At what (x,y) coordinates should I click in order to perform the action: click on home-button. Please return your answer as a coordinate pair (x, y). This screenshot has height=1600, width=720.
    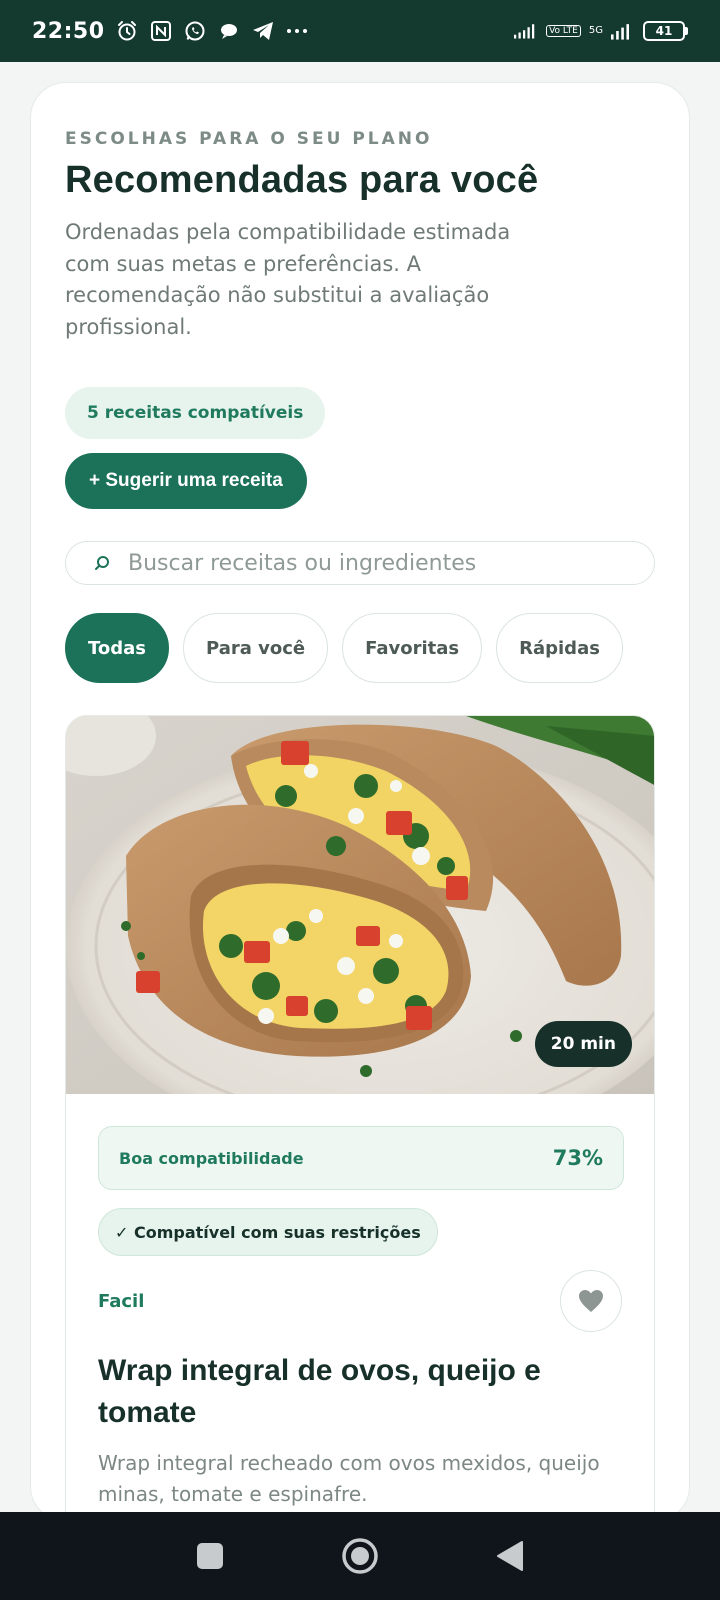
    Looking at the image, I should click on (360, 1556).